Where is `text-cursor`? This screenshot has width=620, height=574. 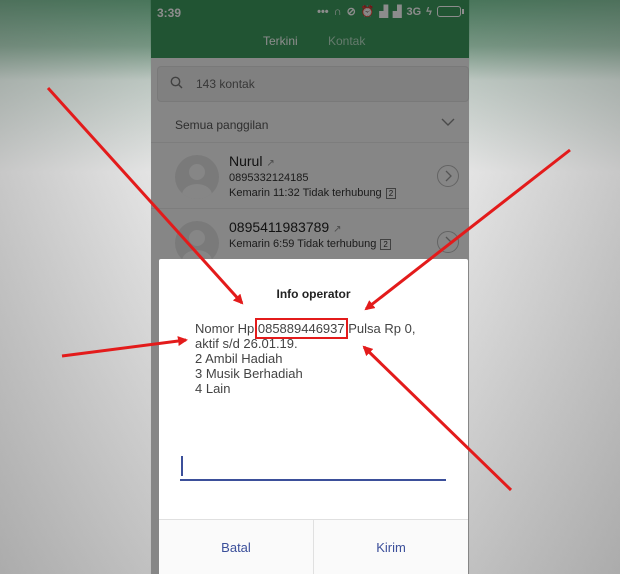 text-cursor is located at coordinates (182, 466).